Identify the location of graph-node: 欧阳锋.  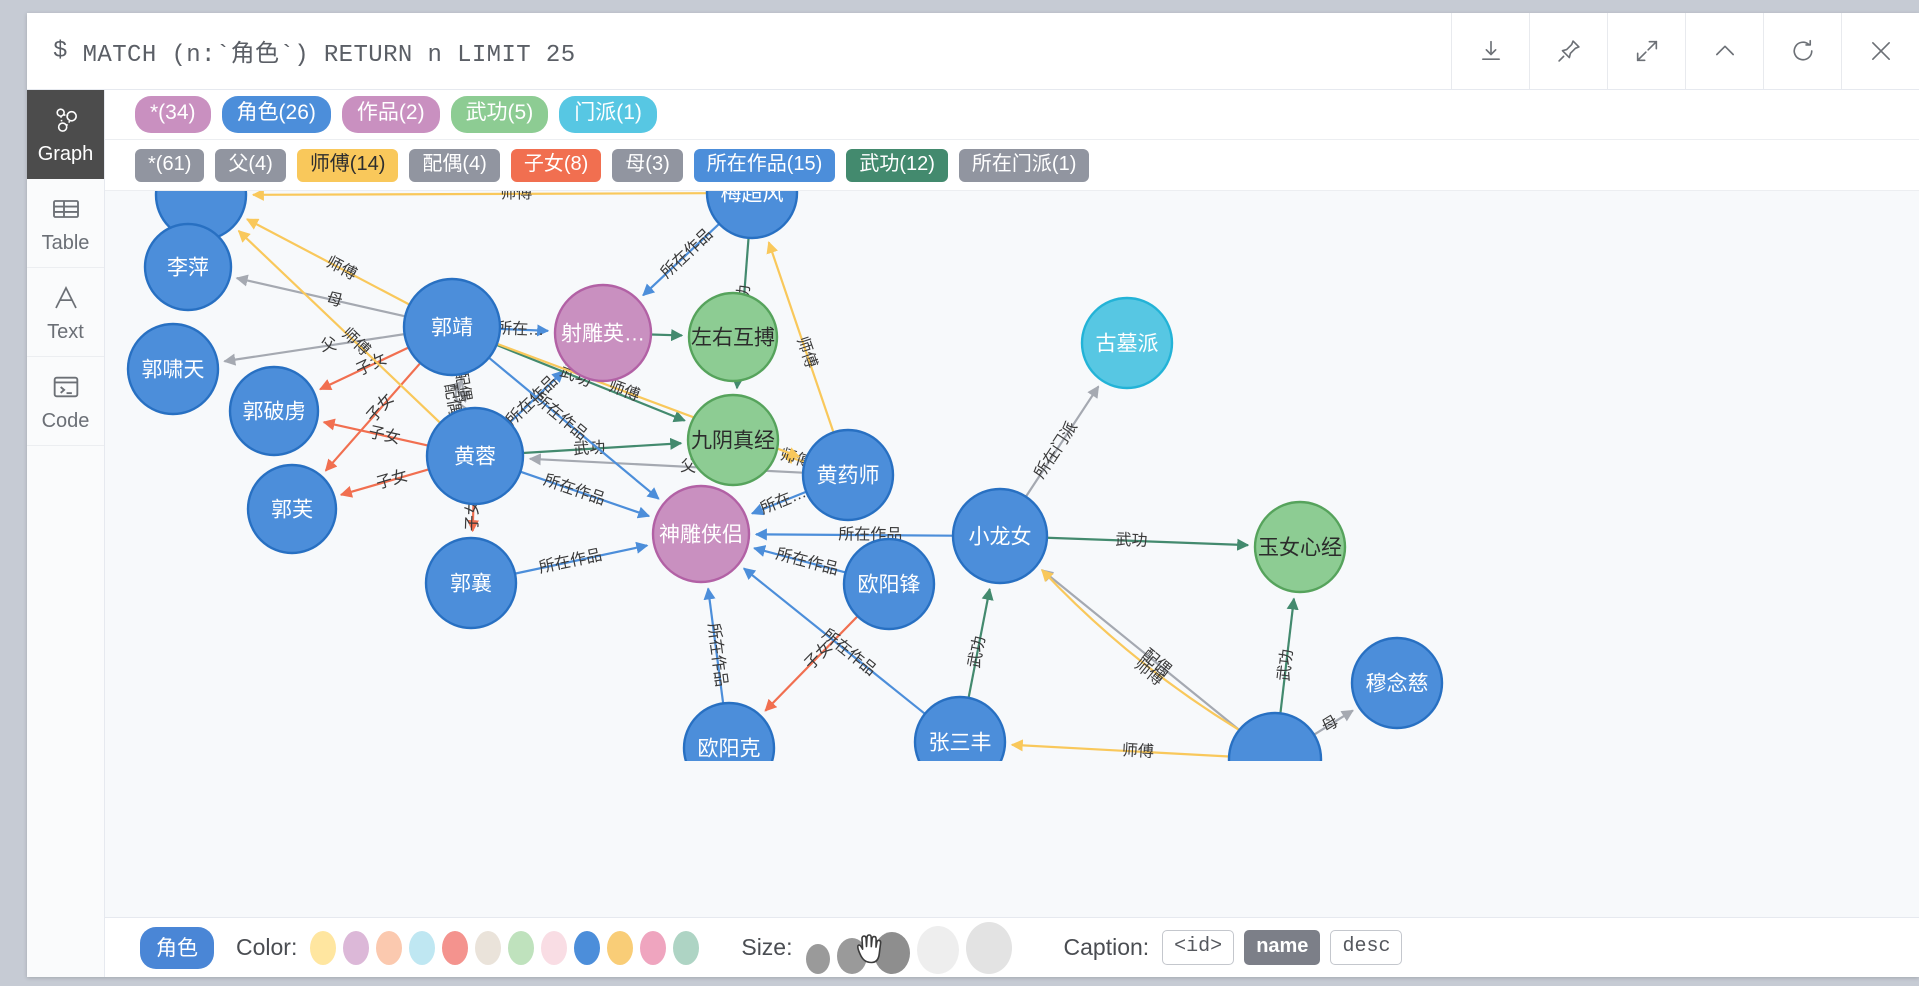
(889, 584).